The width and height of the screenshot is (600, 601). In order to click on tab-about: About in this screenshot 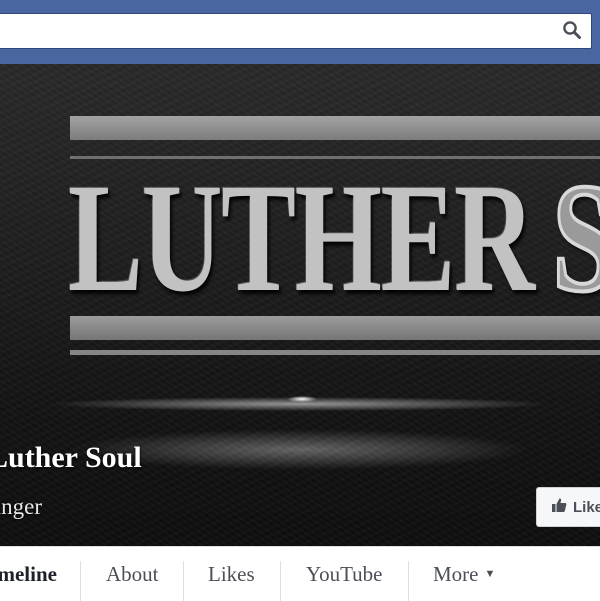, I will do `click(132, 574)`.